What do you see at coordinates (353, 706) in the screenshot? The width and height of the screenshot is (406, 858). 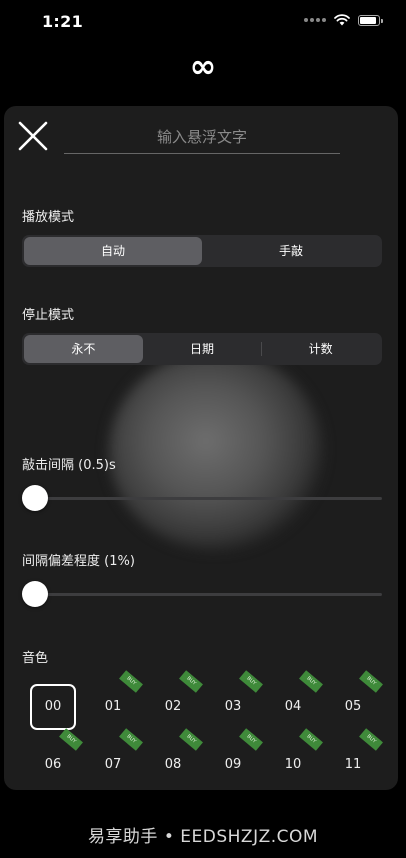 I see `tone-item-label: 05` at bounding box center [353, 706].